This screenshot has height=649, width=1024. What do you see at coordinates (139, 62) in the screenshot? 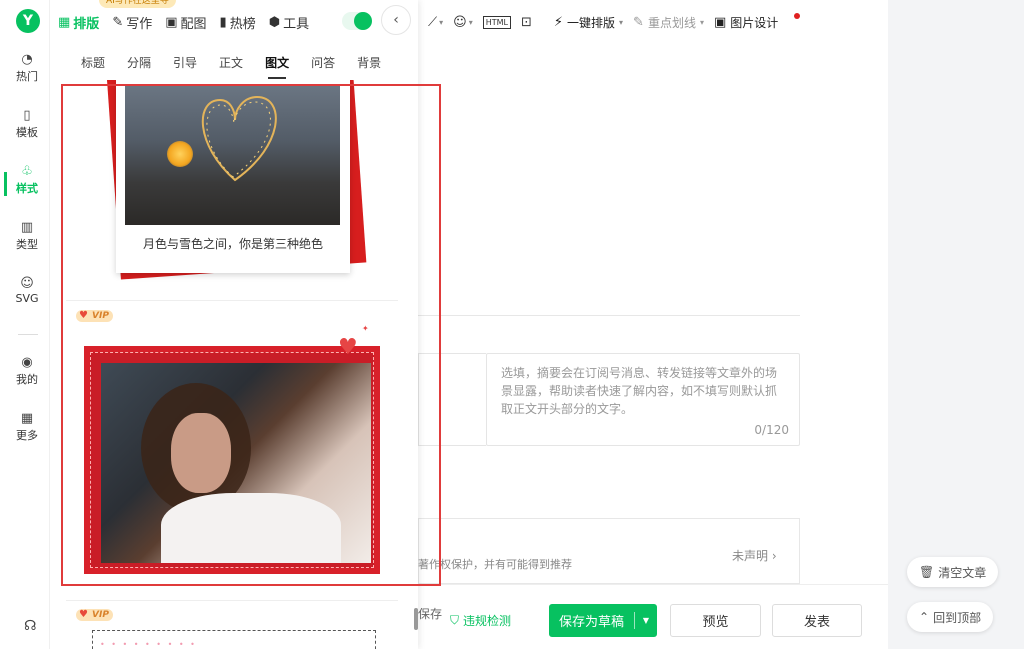
I see `subtab-divider: 分隔` at bounding box center [139, 62].